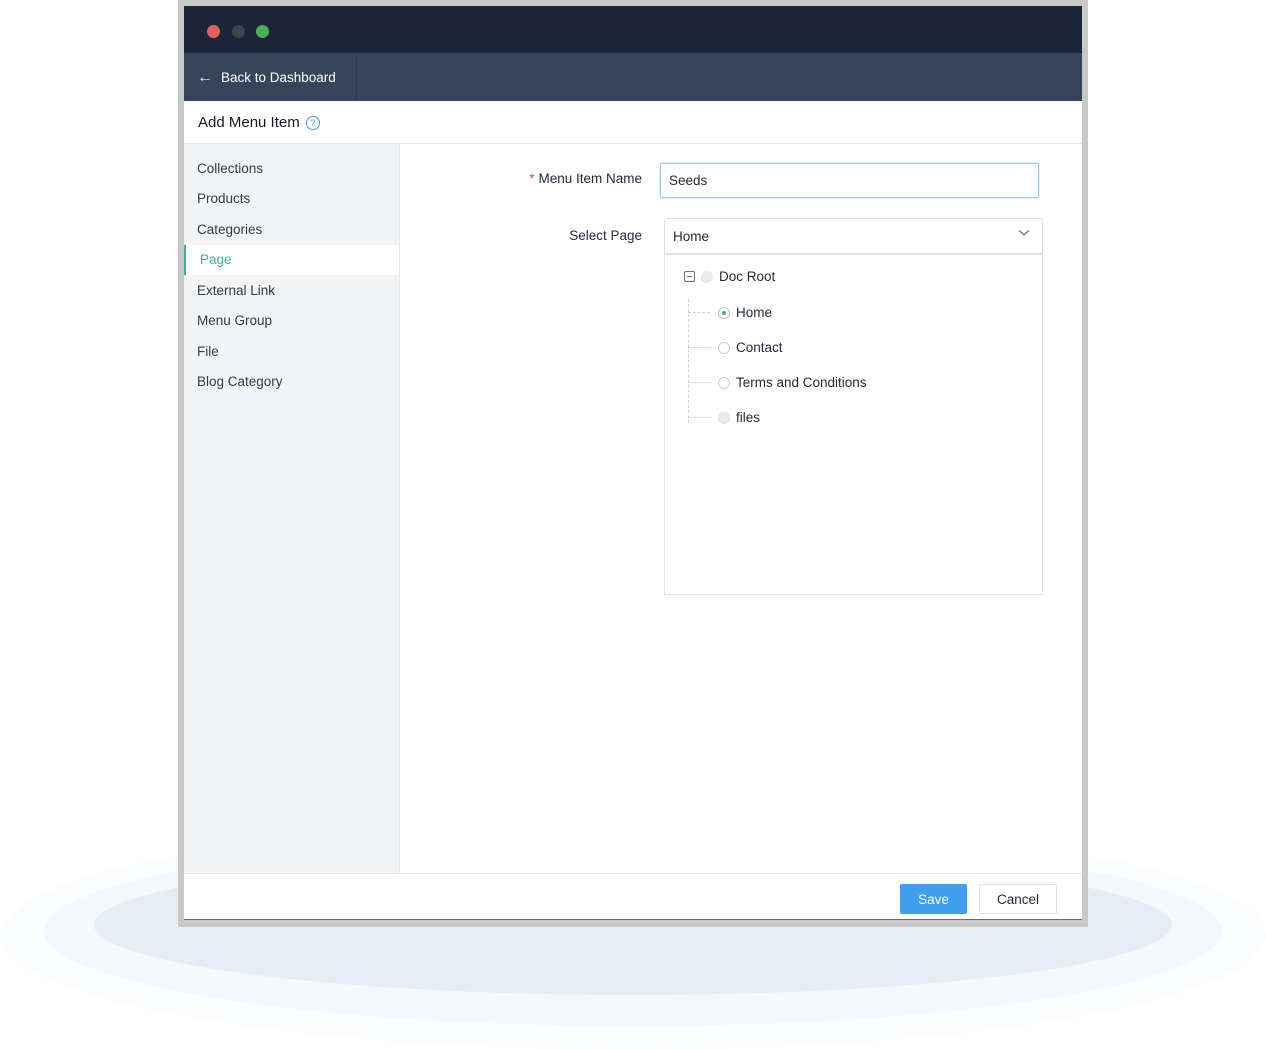 Image resolution: width=1266 pixels, height=1050 pixels. I want to click on close-window-button, so click(213, 31).